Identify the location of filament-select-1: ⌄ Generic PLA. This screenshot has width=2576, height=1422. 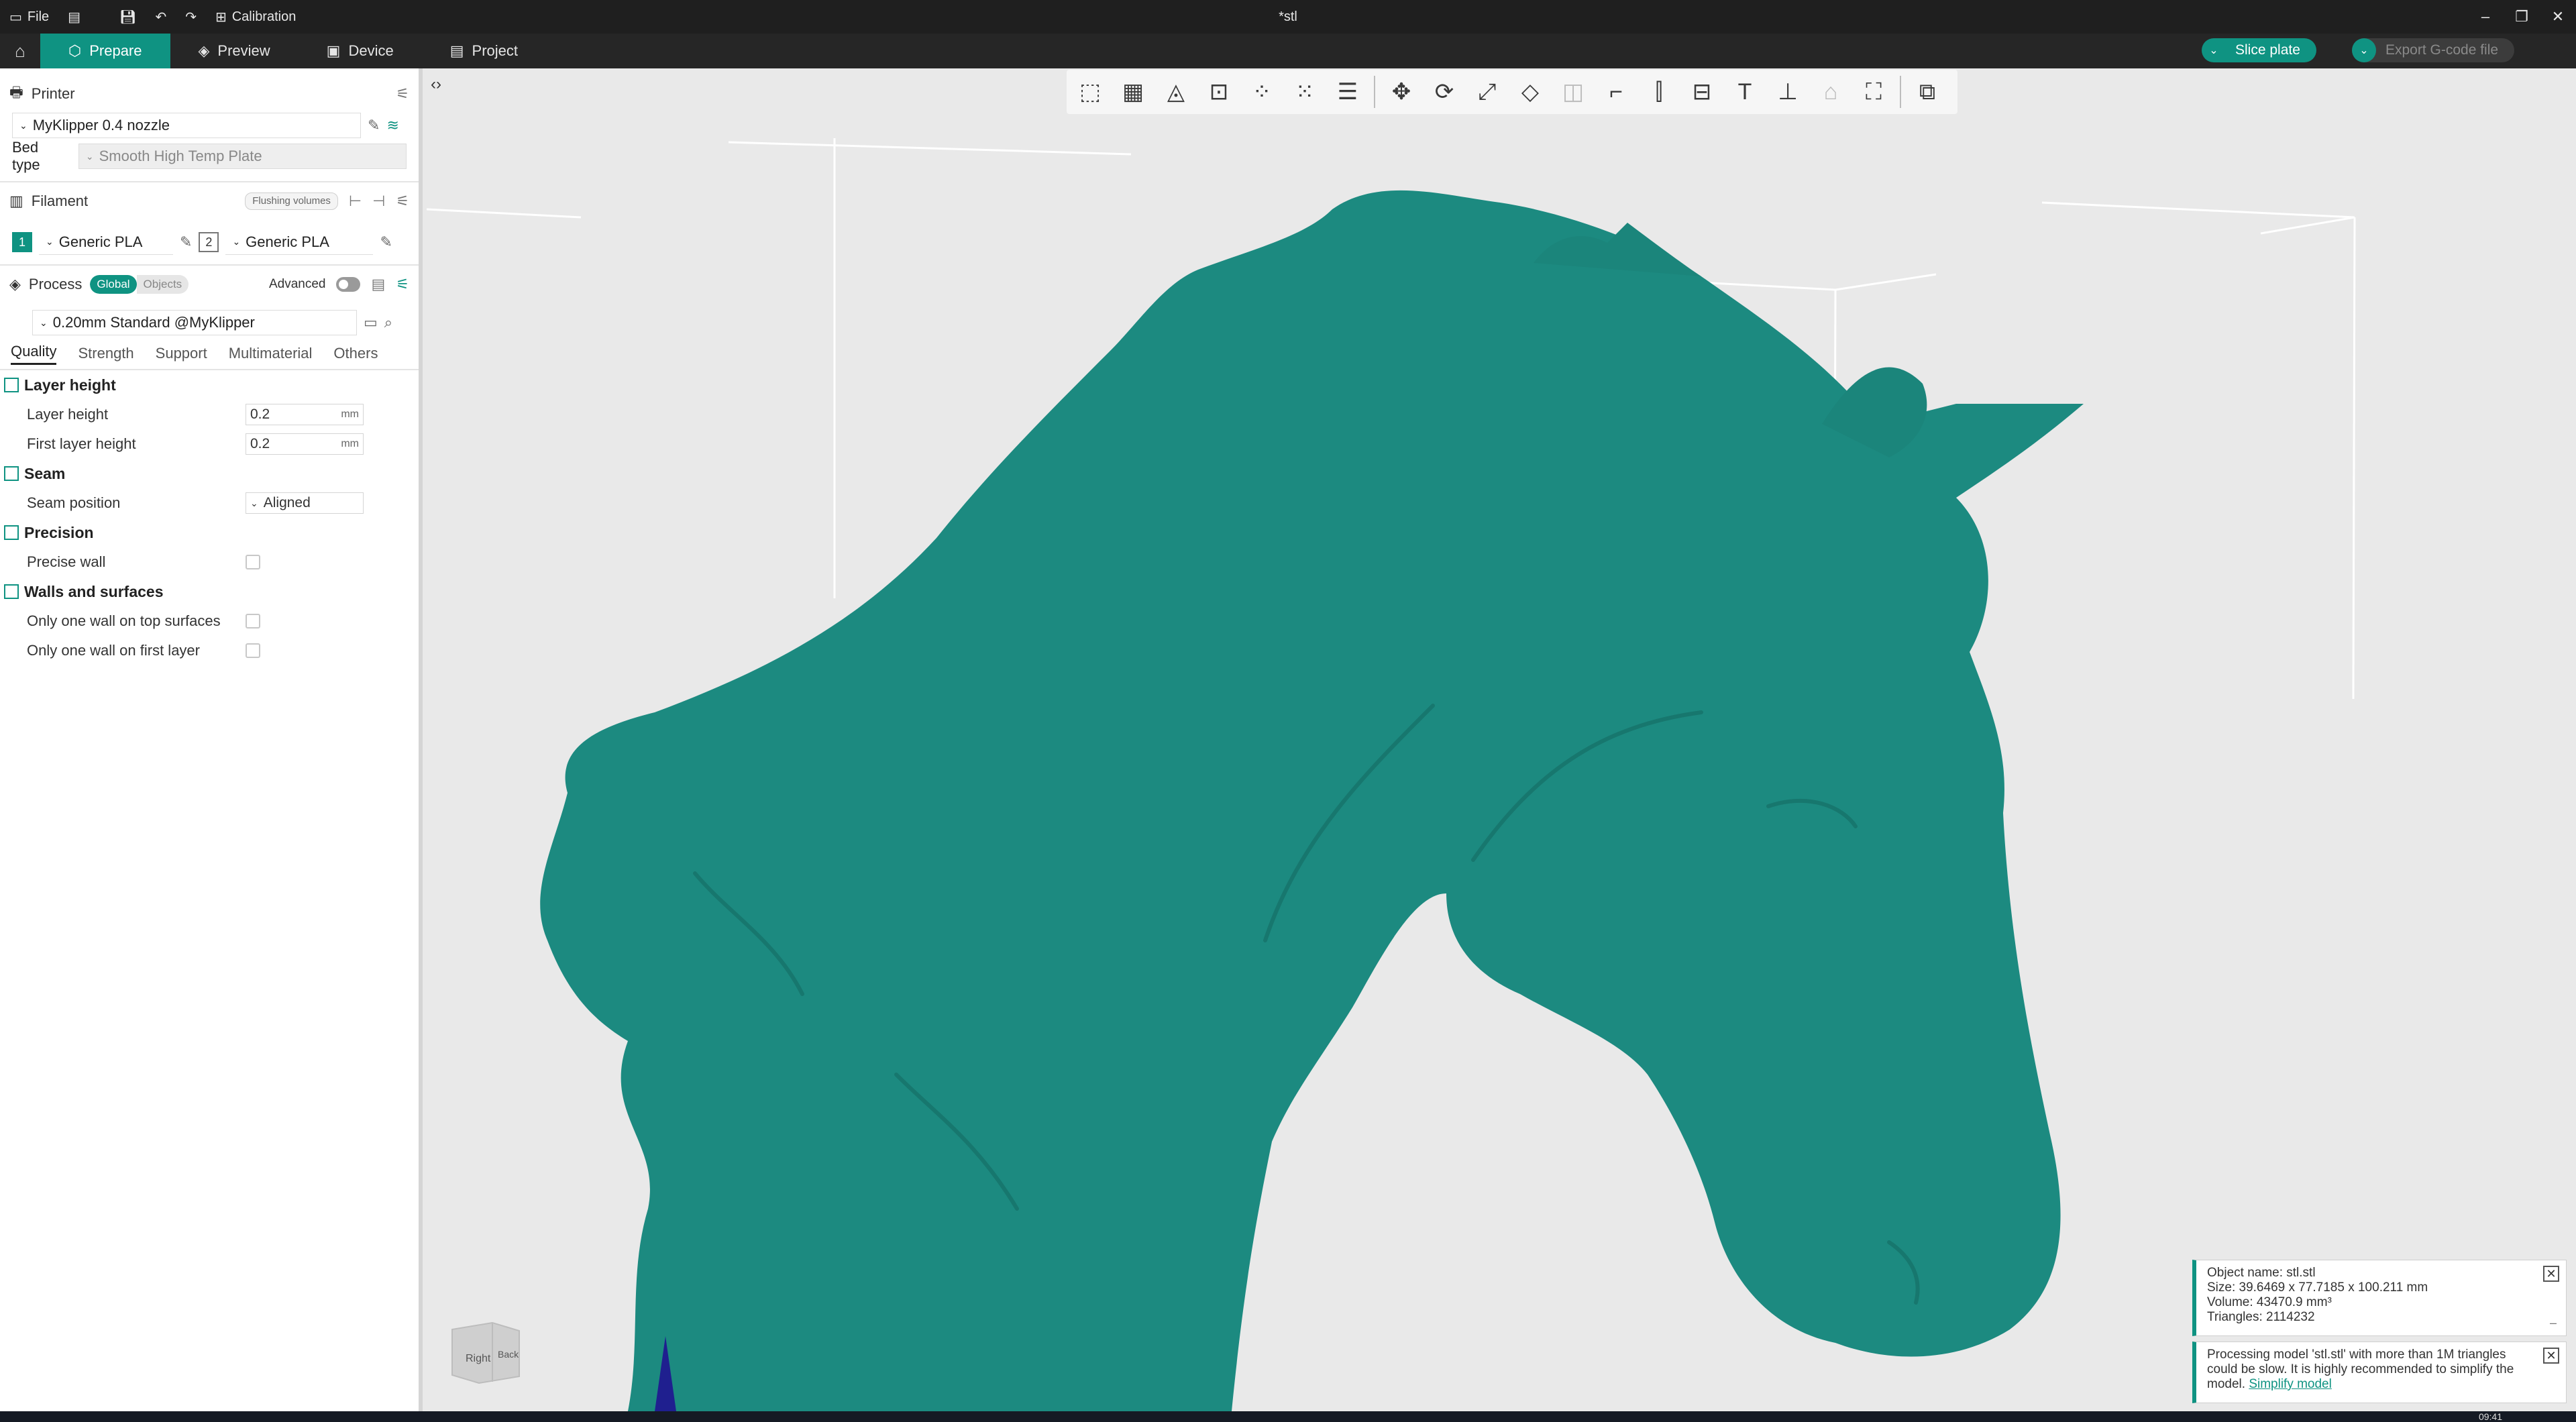
(106, 242).